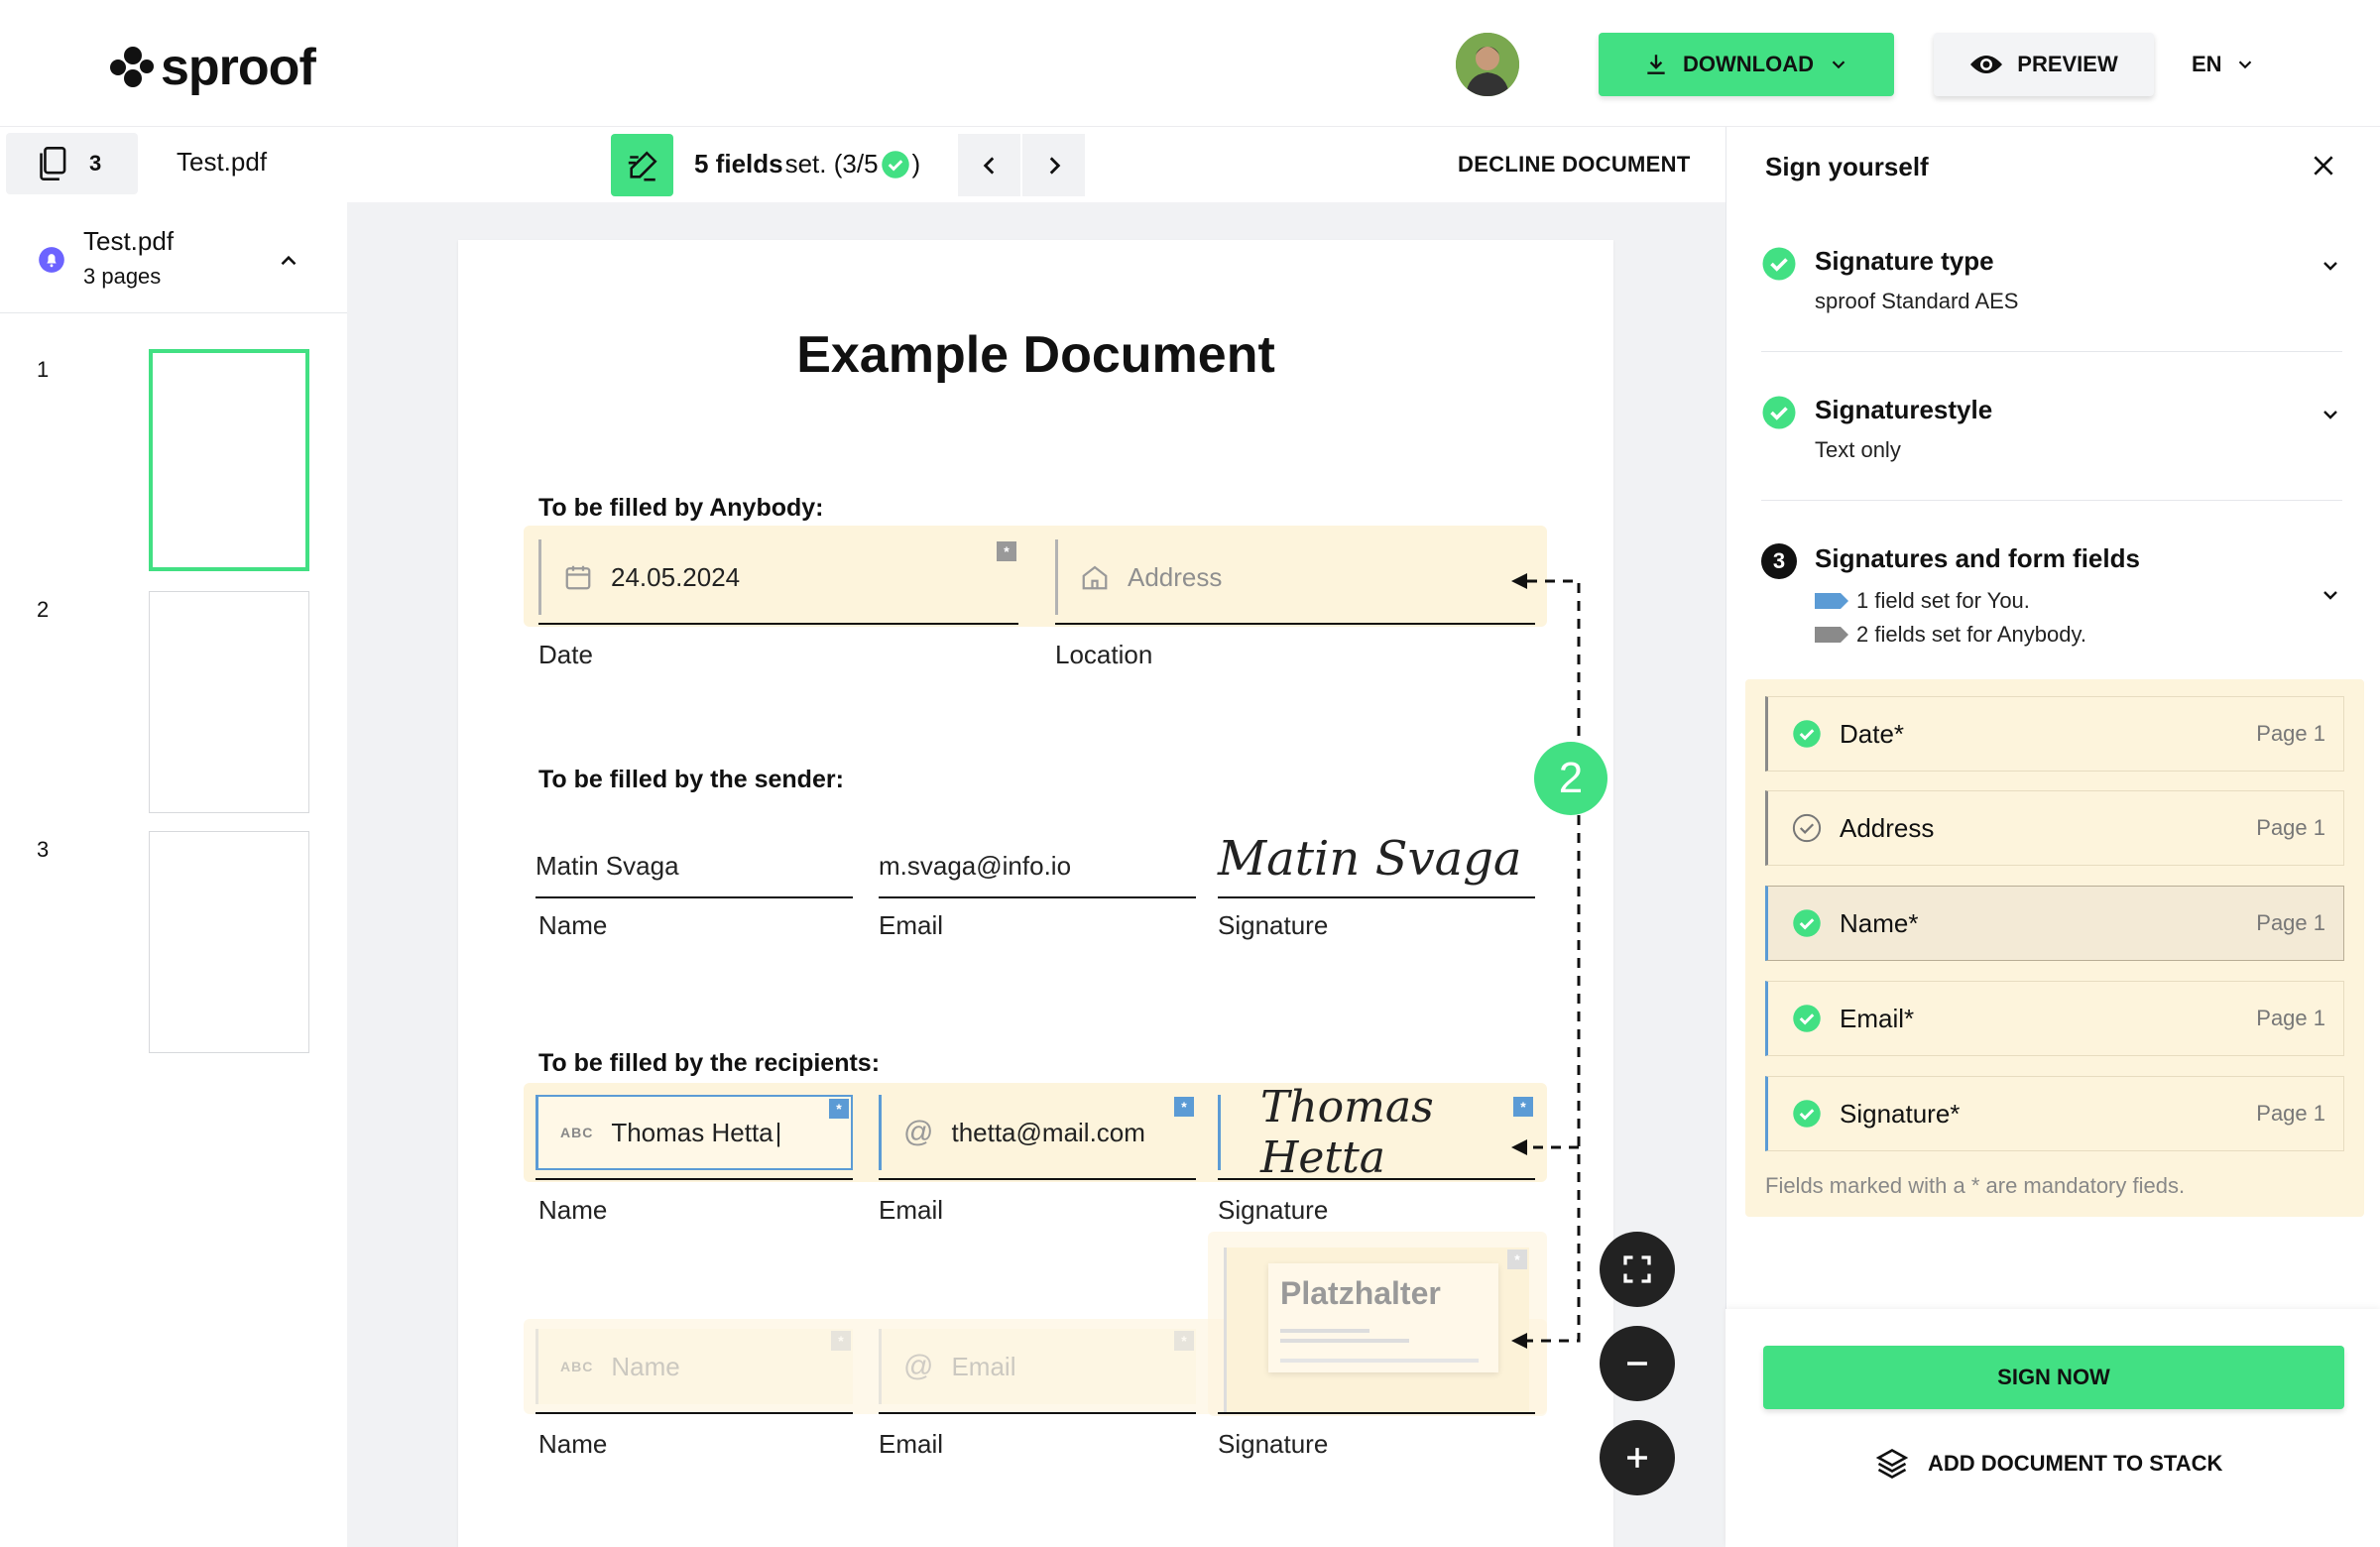 This screenshot has width=2380, height=1547. I want to click on minus-icon, so click(1637, 1364).